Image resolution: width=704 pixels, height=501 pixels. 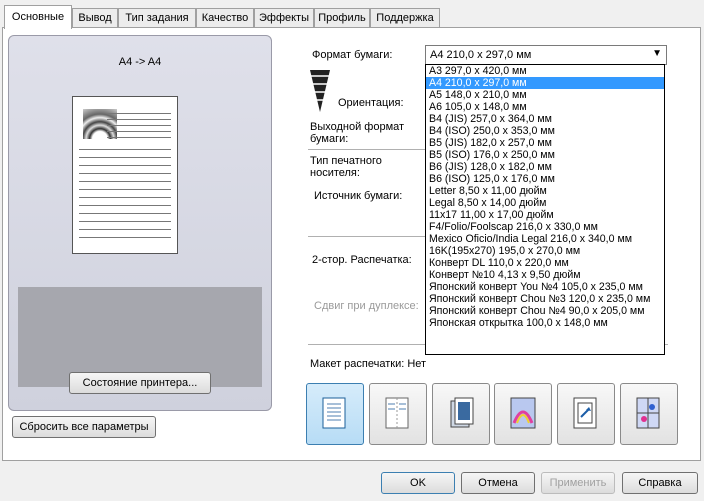 What do you see at coordinates (346, 161) in the screenshot?
I see `media-type-label-1: Тип печатного` at bounding box center [346, 161].